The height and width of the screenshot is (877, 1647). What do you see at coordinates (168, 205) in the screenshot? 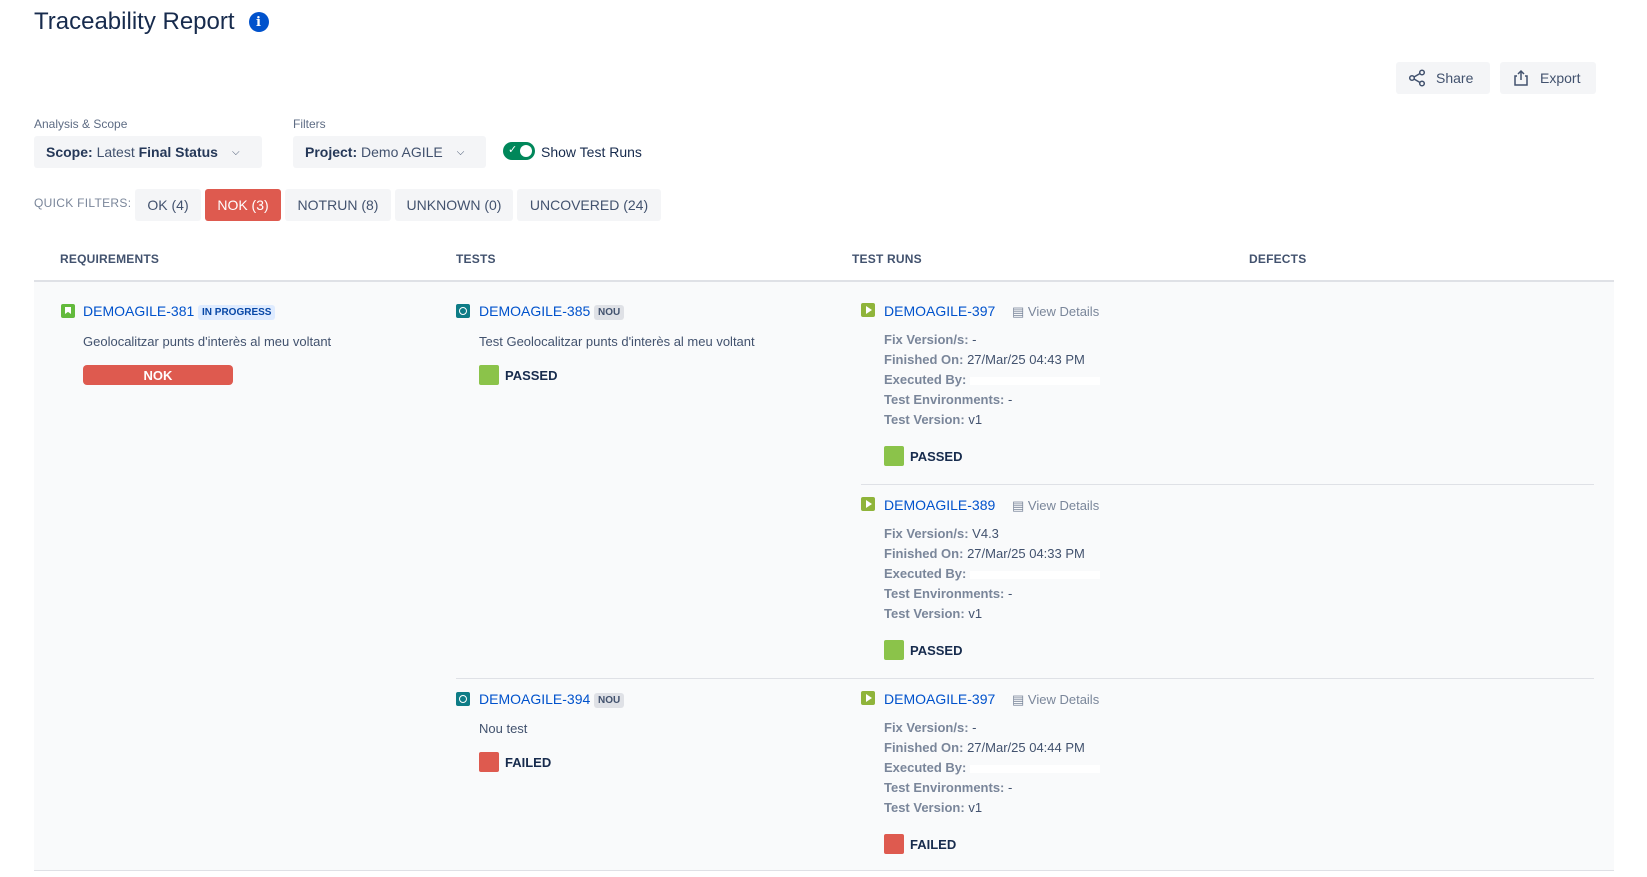
I see `quick-filter-ok: OK (4)` at bounding box center [168, 205].